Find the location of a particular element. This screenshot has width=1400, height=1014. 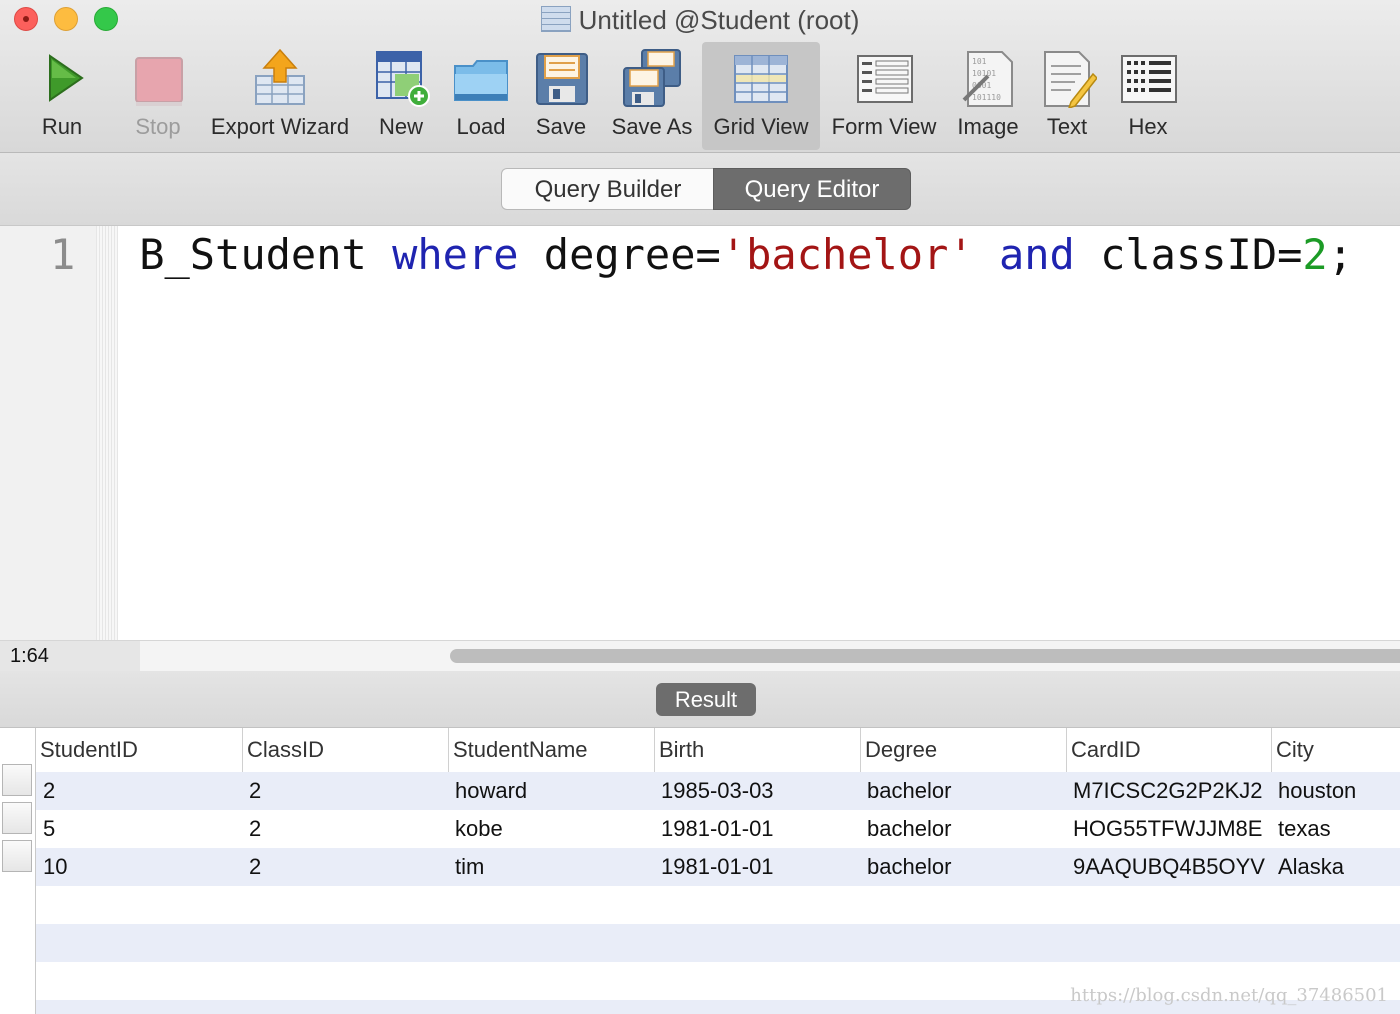

editor-status-bar: 1:64 is located at coordinates (700, 656).